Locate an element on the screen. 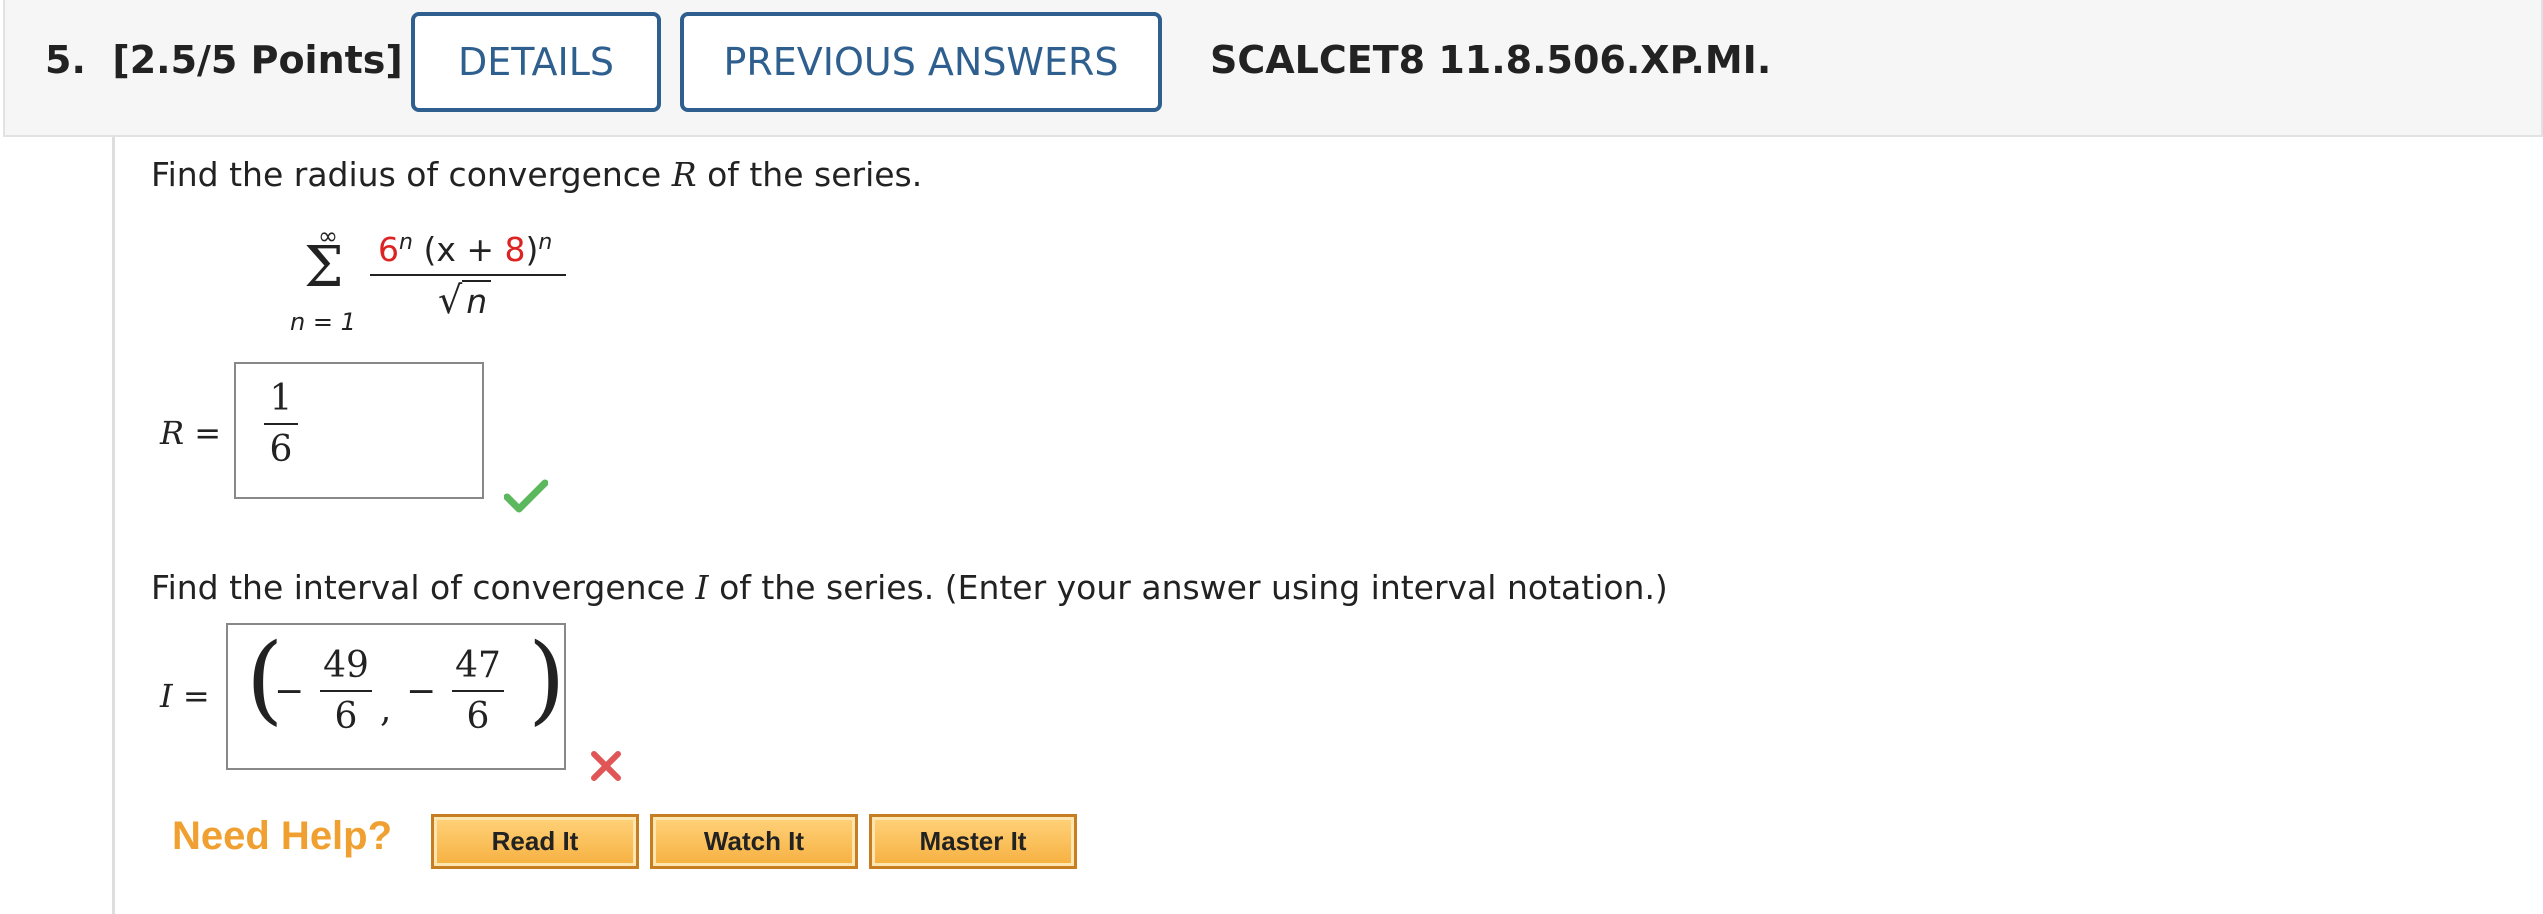  interval-label-var: I is located at coordinates (166, 696).